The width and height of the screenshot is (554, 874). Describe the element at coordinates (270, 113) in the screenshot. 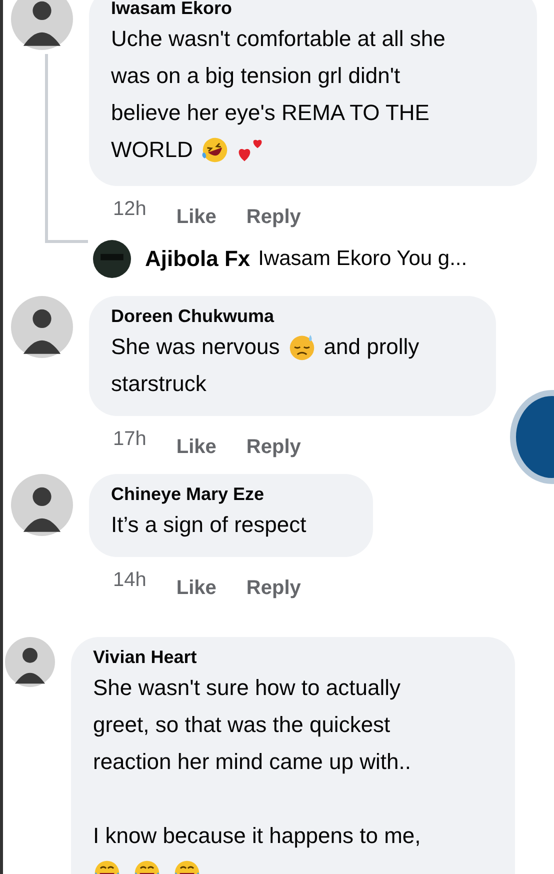

I see `comment-text: believe her eye's REMA TO THE` at that location.